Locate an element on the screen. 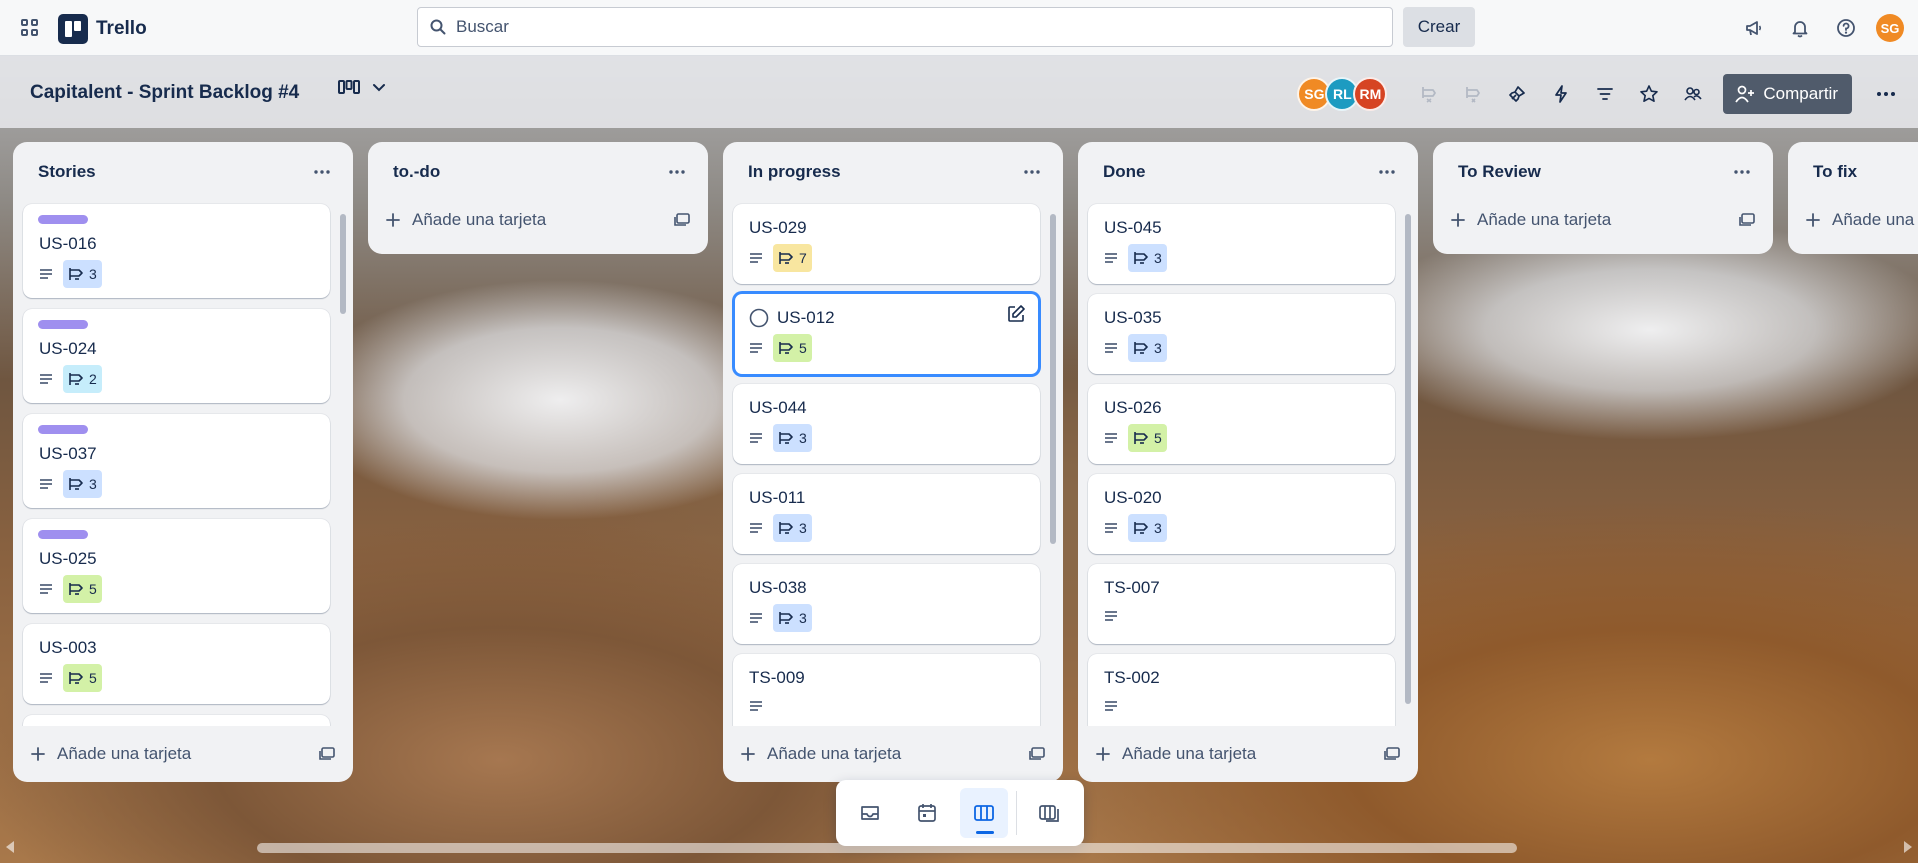 The height and width of the screenshot is (863, 1918). card: US-037 3 is located at coordinates (176, 461).